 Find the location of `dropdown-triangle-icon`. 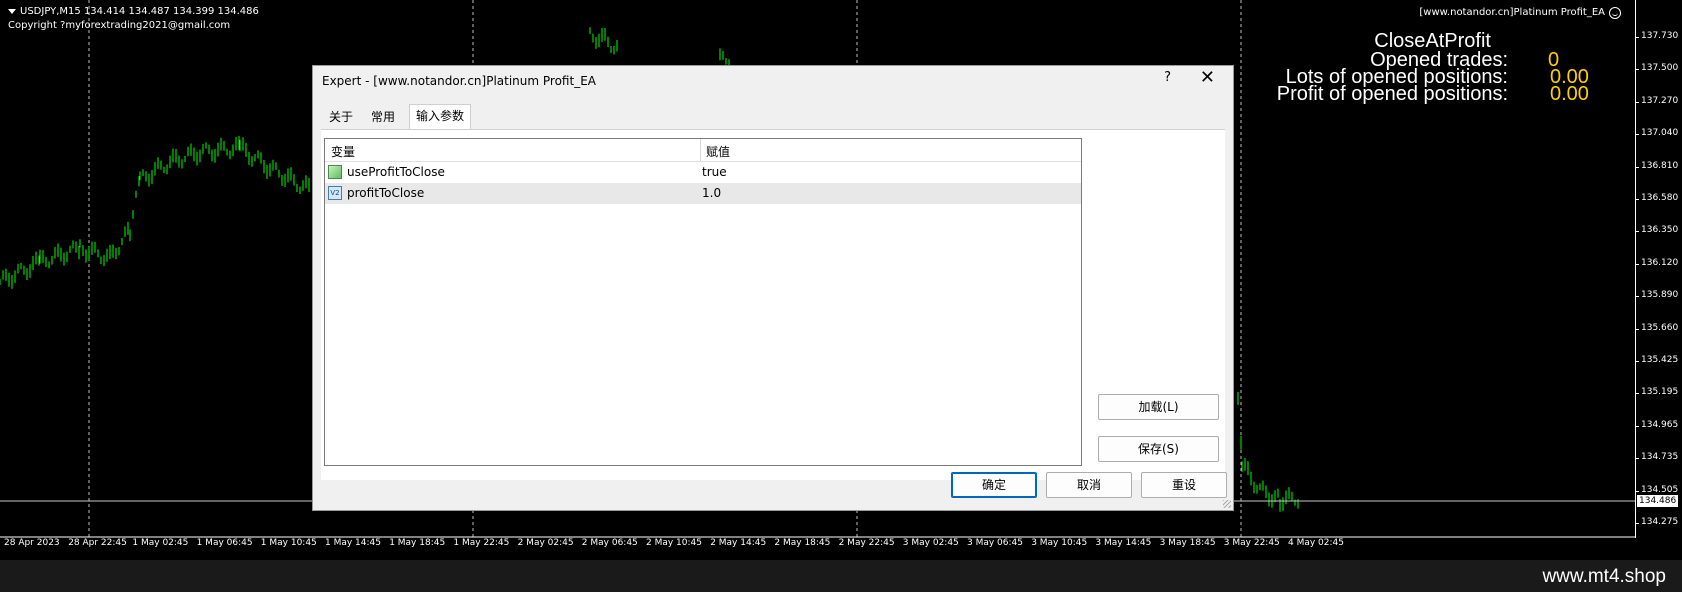

dropdown-triangle-icon is located at coordinates (12, 11).